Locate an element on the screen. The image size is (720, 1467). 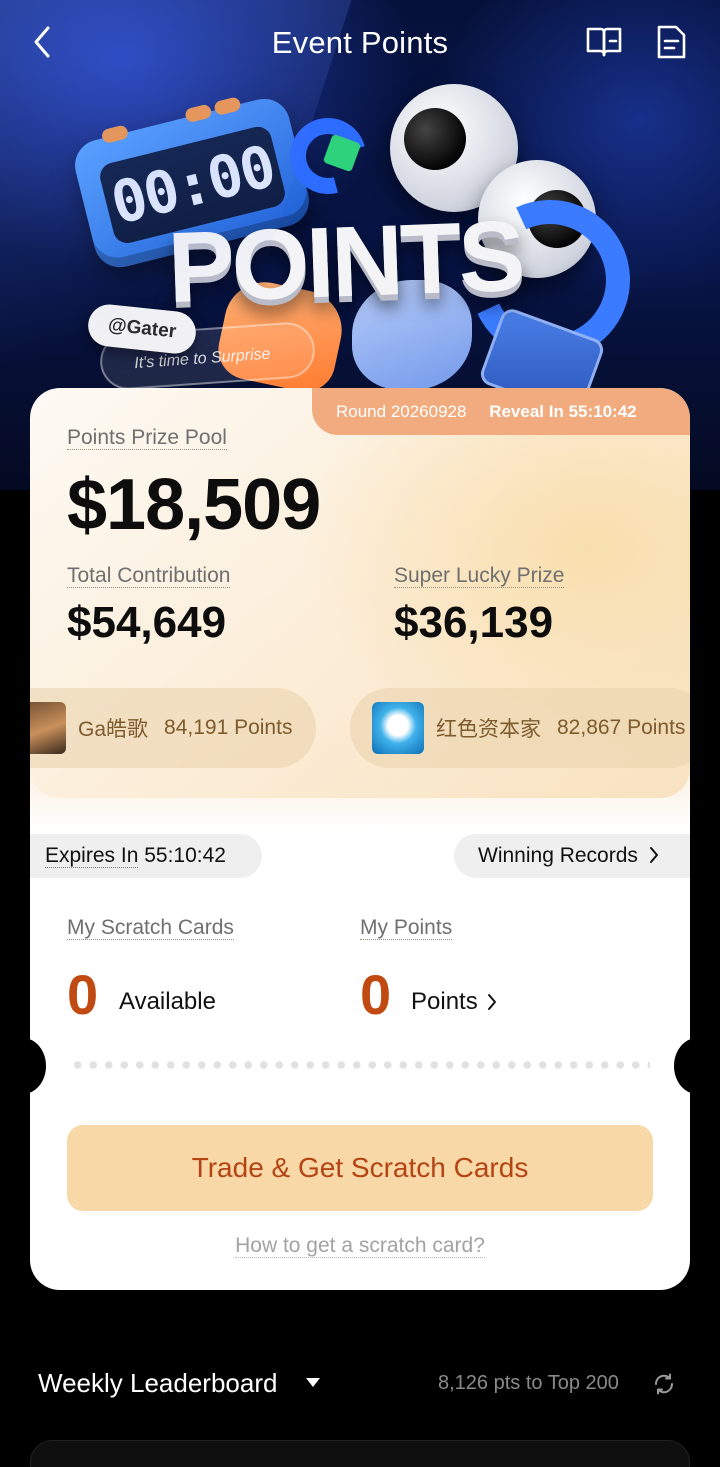
ticker-item: Ga皓歌 84,191 Points is located at coordinates (173, 728).